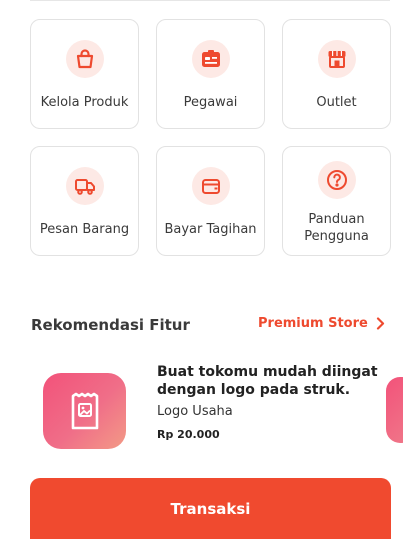  I want to click on menu-pesan-barang: Pesan Barang, so click(84, 201).